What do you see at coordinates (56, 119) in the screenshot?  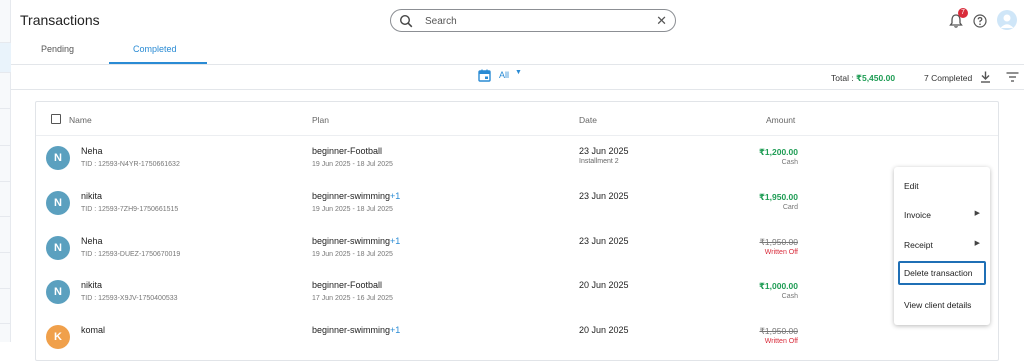 I see `select-all-checkbox` at bounding box center [56, 119].